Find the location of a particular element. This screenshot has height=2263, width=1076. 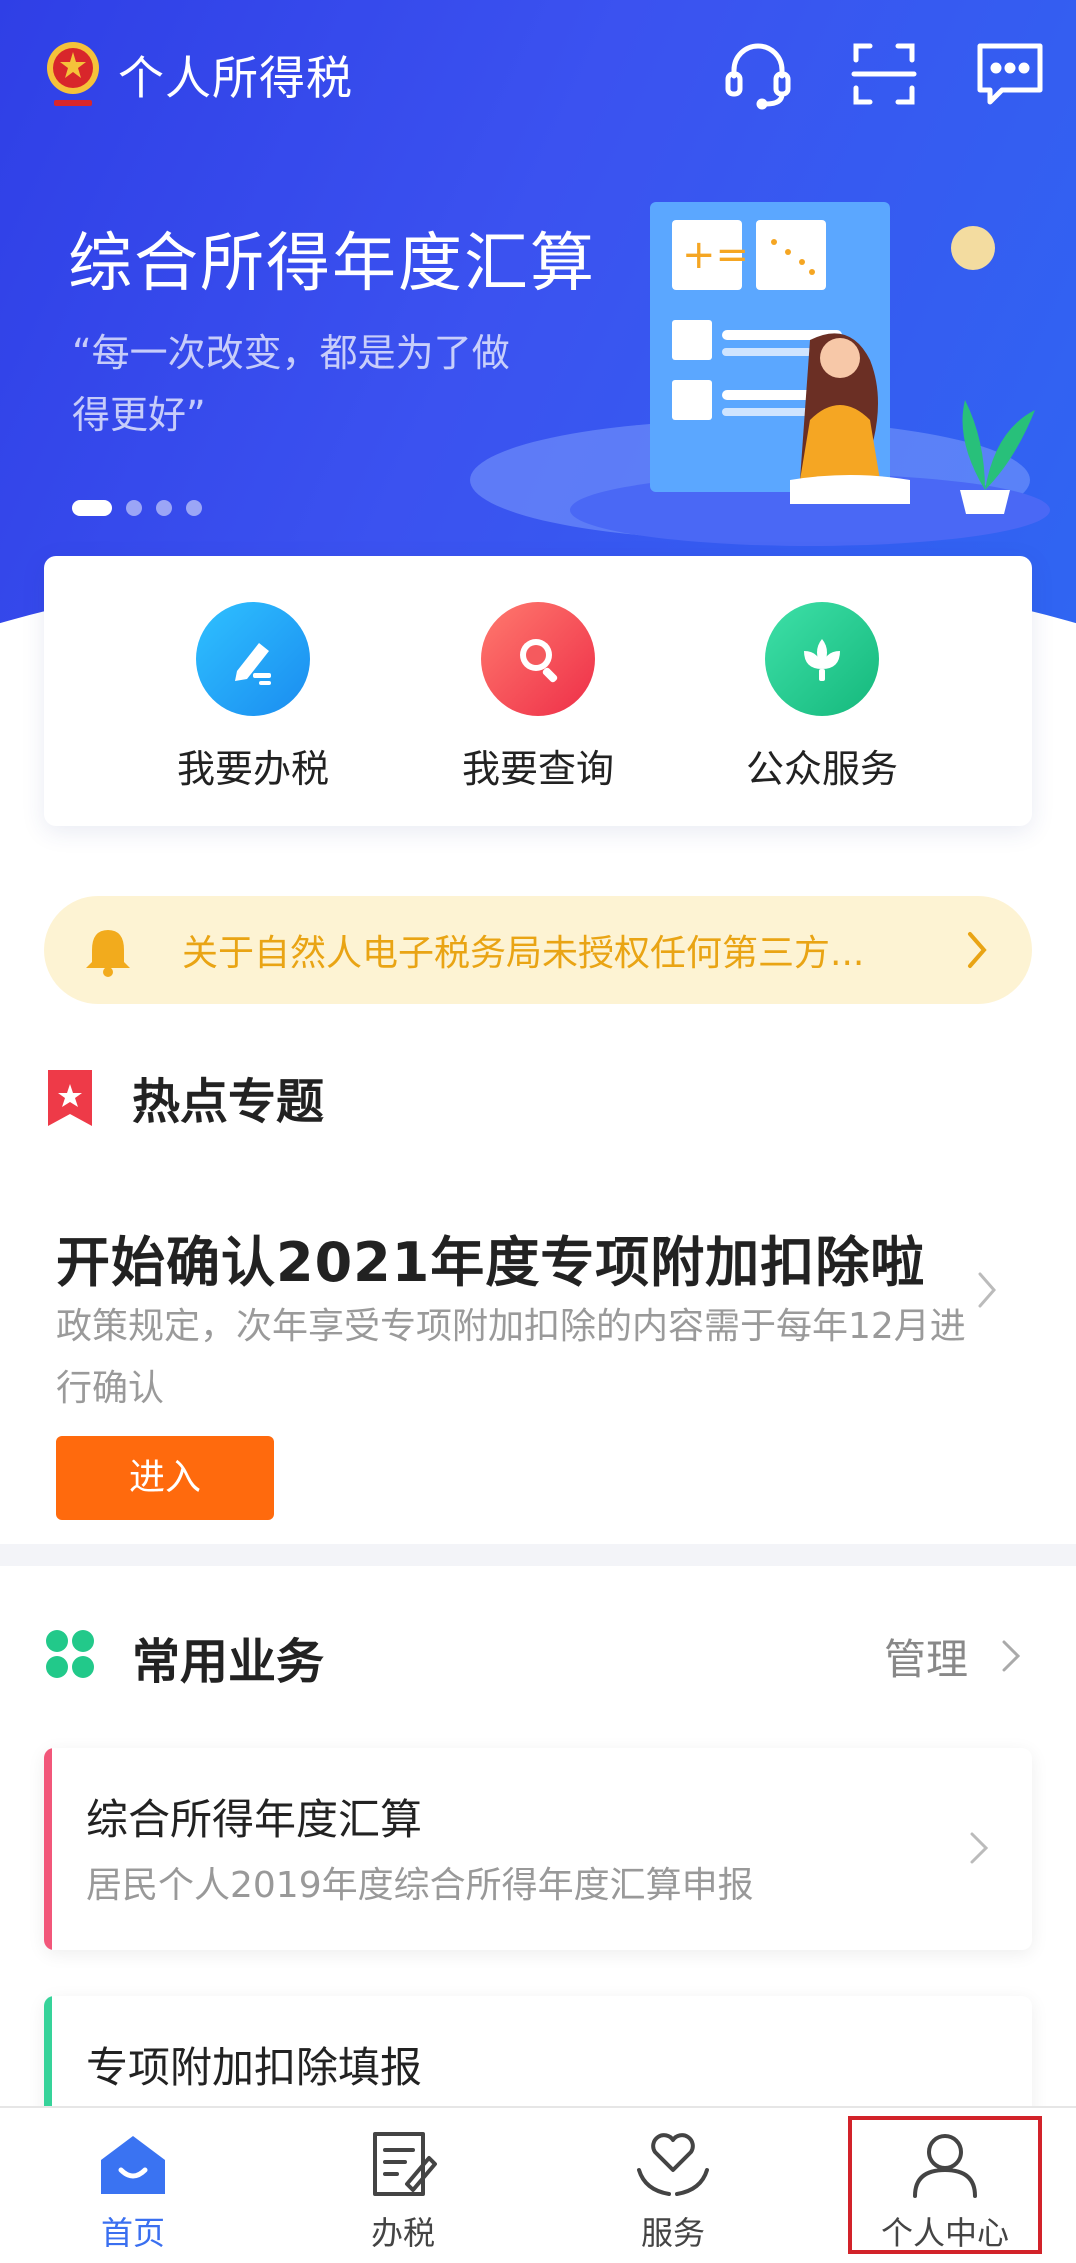

quick-action-label: 我要办税 is located at coordinates (252, 769).